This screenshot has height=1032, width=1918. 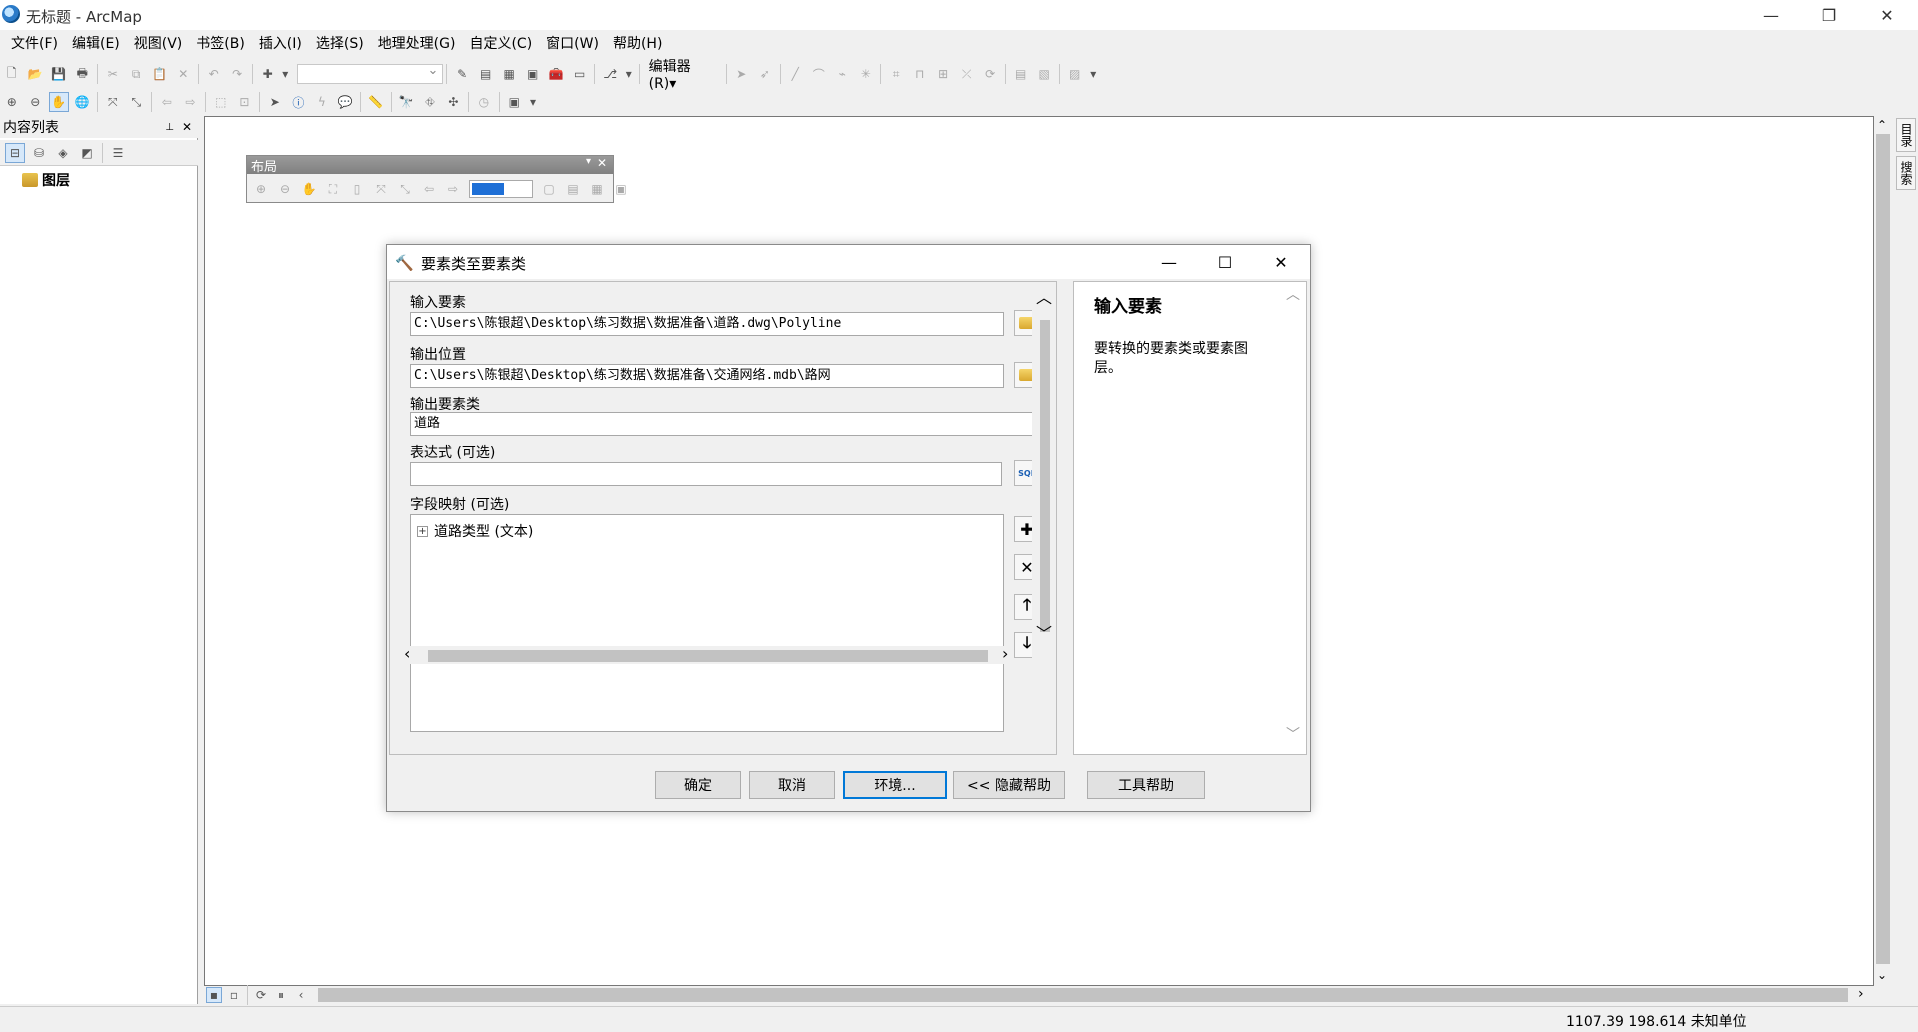 I want to click on minimize-button: —, so click(x=1771, y=15).